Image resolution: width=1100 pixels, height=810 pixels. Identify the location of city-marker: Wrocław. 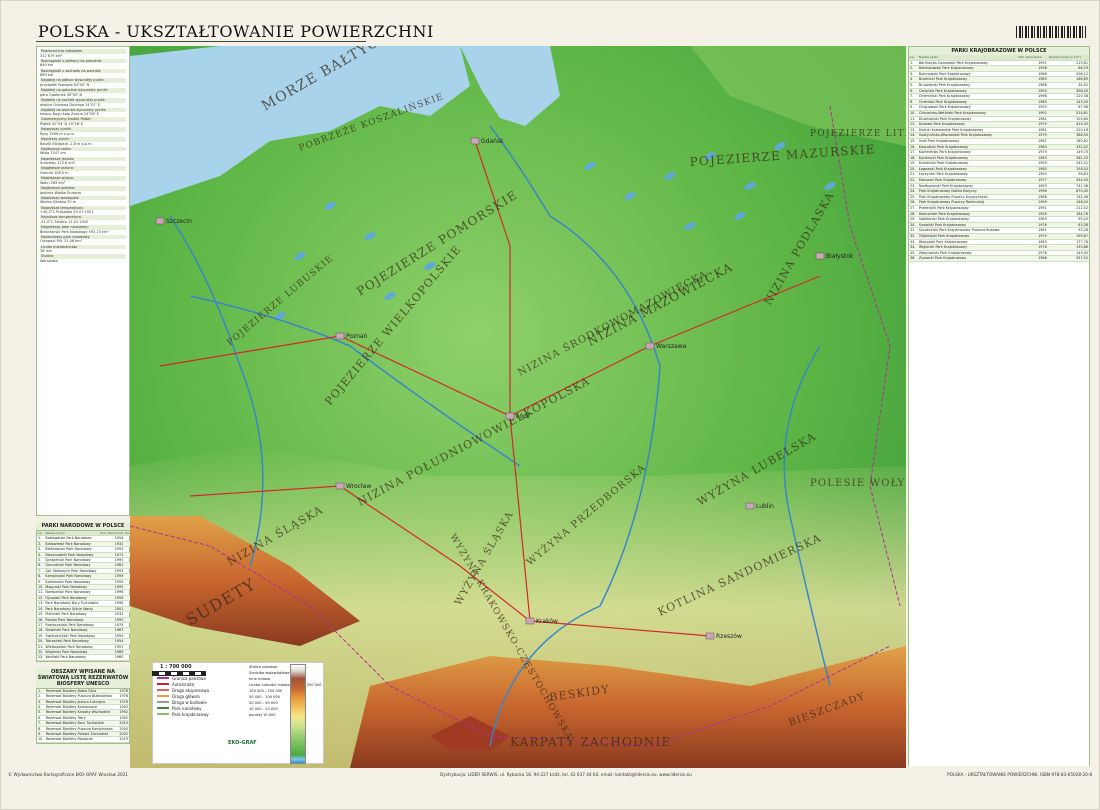
(353, 486).